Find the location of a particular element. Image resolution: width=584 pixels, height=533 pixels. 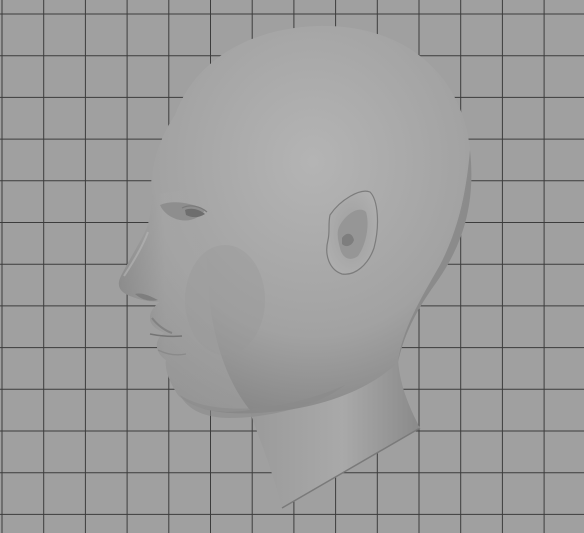

cheek-shading is located at coordinates (225, 300).